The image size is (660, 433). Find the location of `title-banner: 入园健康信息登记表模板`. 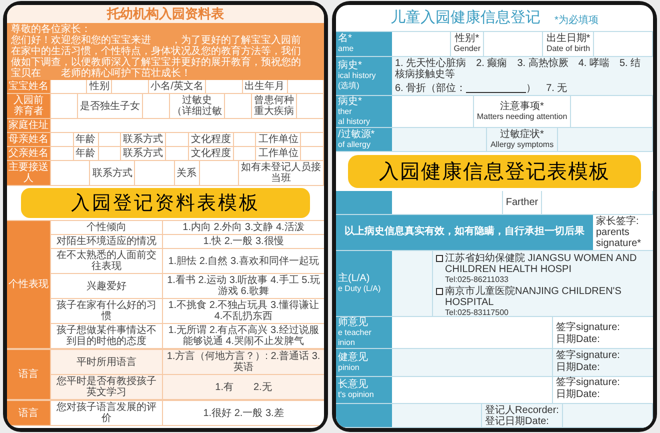

title-banner: 入园健康信息登记表模板 is located at coordinates (494, 171).